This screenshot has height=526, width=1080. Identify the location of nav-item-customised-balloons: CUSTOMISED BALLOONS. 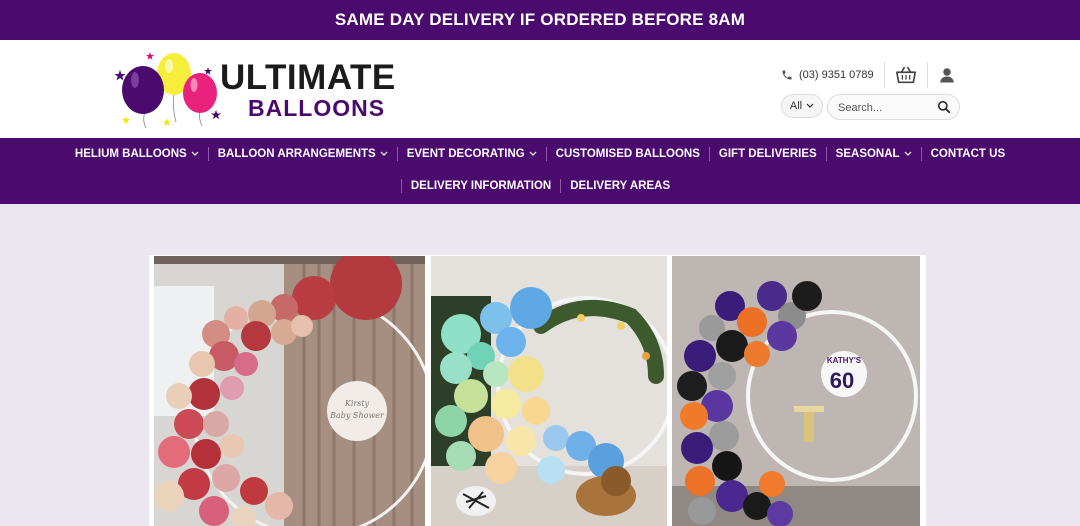
(628, 154).